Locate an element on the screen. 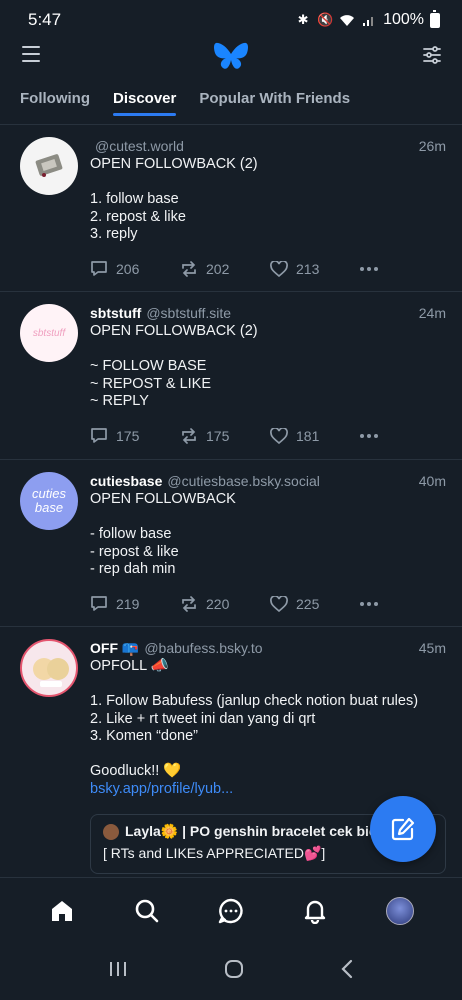  mute-icon: 🔇 is located at coordinates (325, 19).